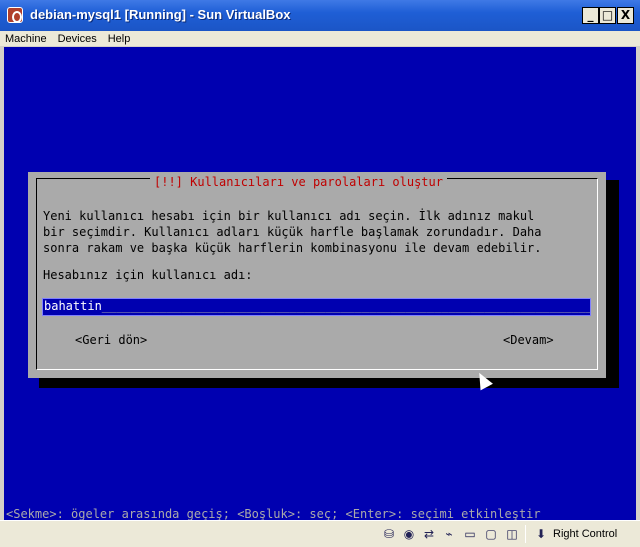 This screenshot has height=547, width=640. What do you see at coordinates (78, 39) in the screenshot?
I see `menu-devices: Devices` at bounding box center [78, 39].